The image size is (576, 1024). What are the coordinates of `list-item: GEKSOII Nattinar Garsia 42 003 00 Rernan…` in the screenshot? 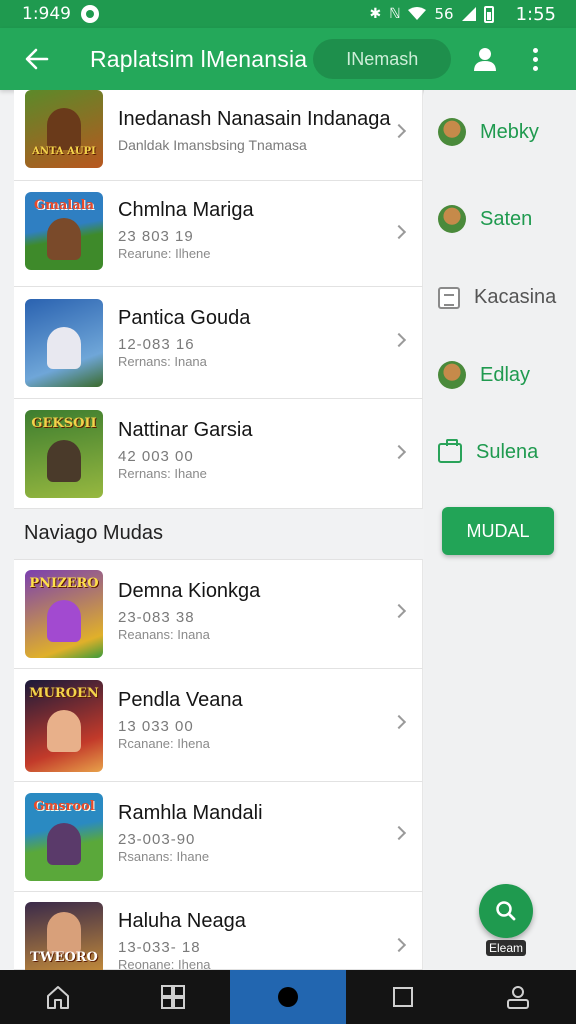 It's located at (218, 454).